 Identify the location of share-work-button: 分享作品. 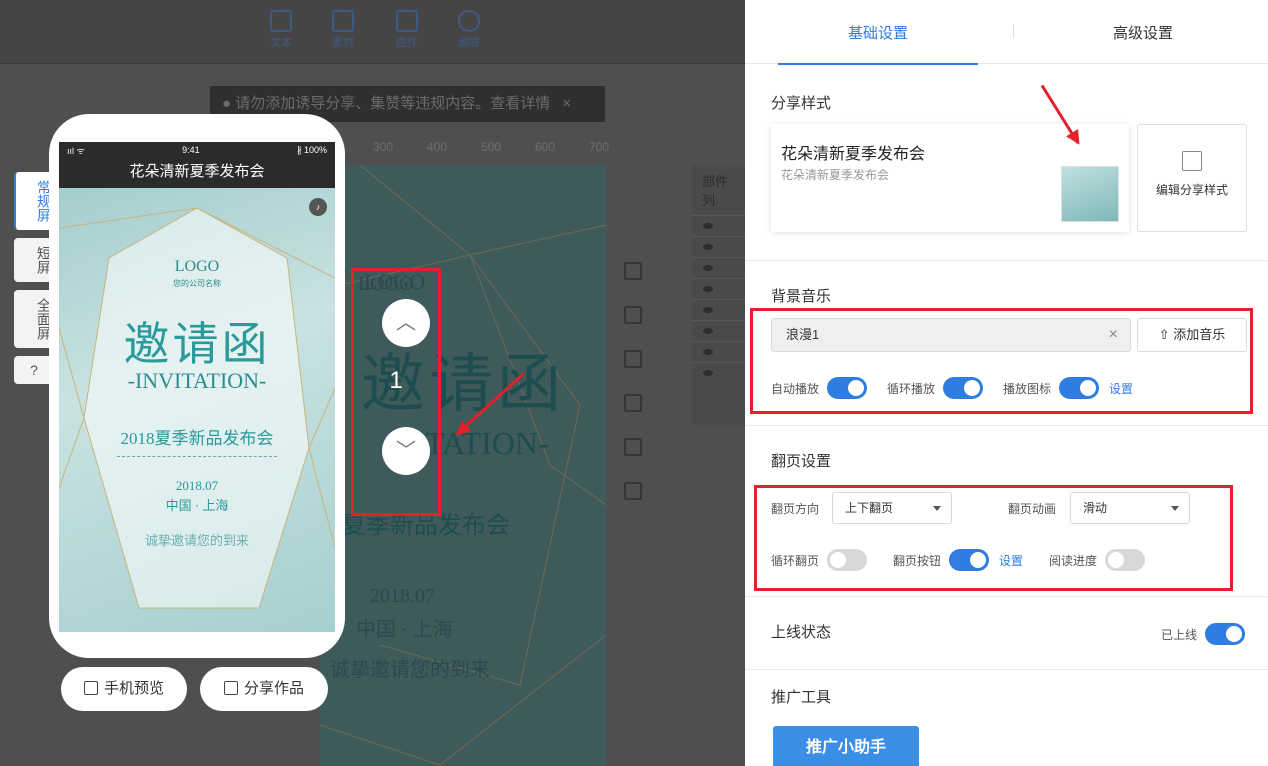
(264, 689).